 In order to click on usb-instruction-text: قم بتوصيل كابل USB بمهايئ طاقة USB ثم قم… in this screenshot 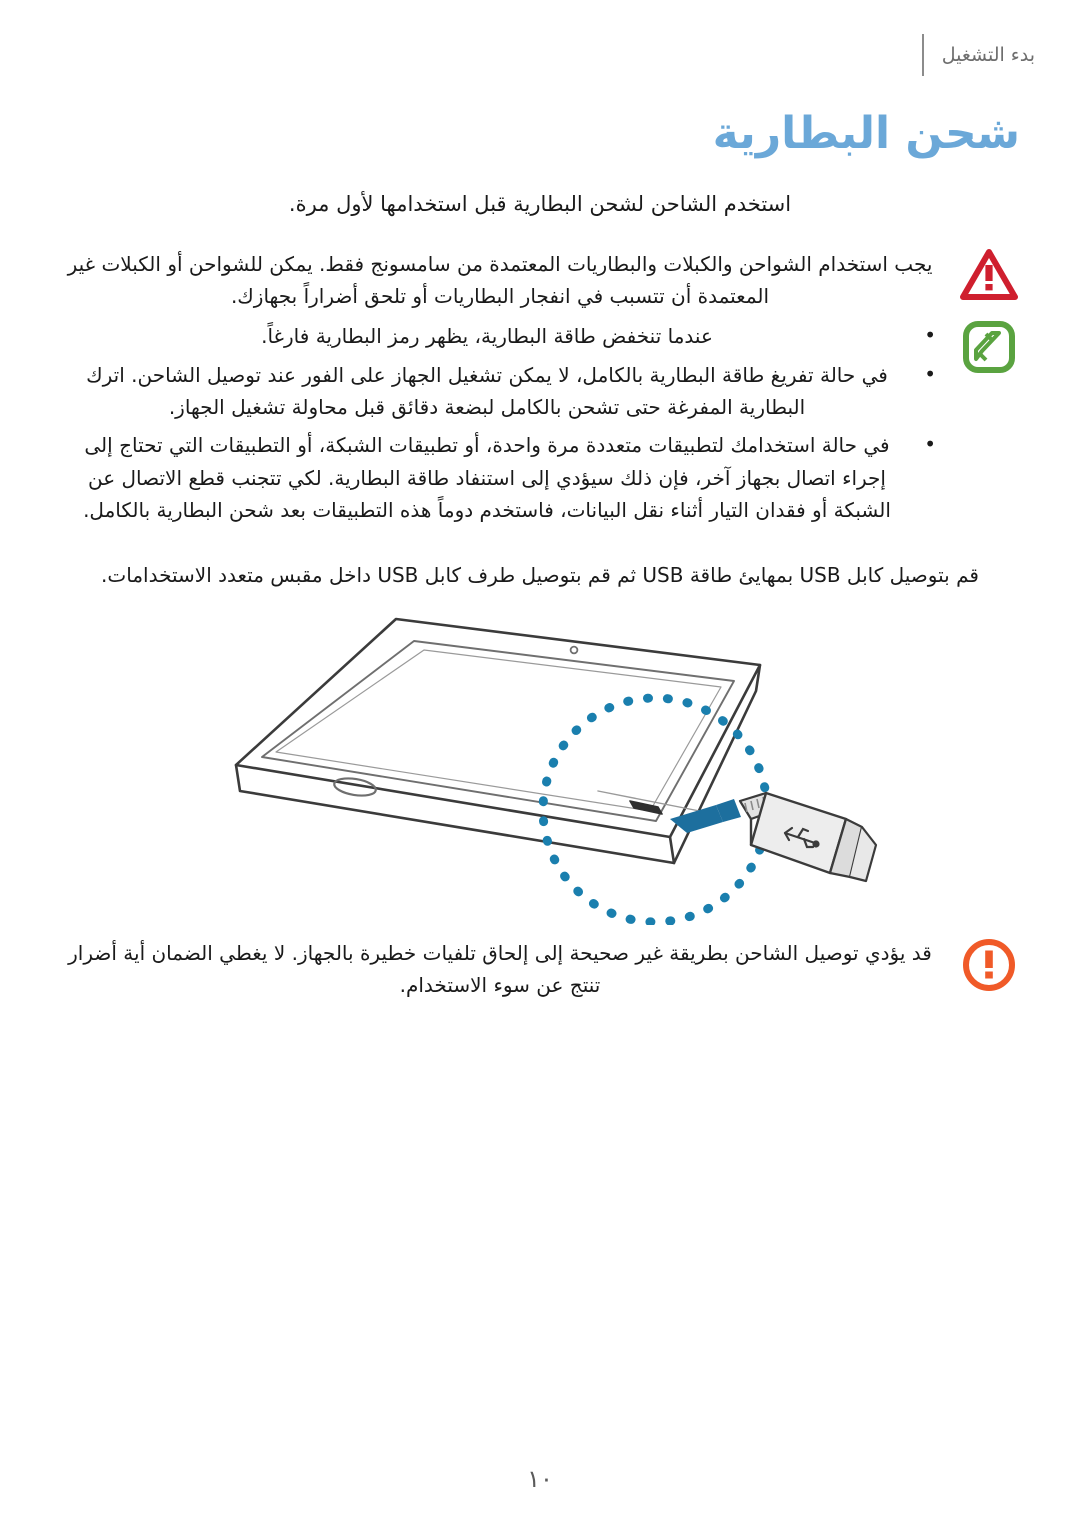, I will do `click(540, 574)`.